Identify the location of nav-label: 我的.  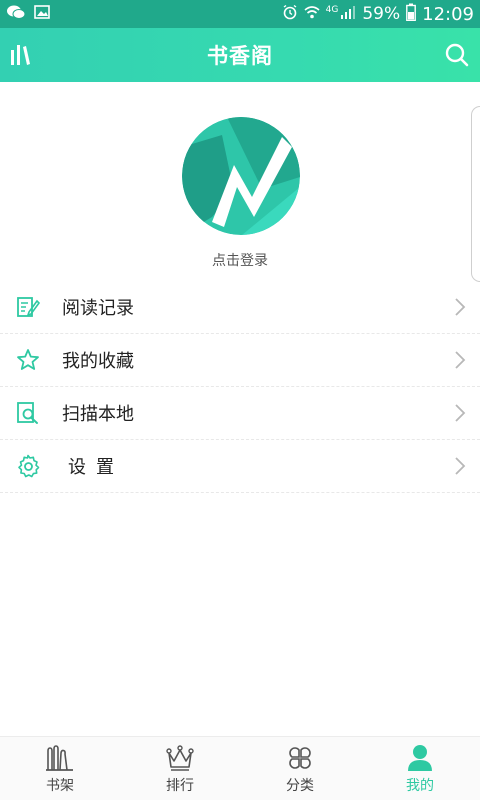
(420, 786).